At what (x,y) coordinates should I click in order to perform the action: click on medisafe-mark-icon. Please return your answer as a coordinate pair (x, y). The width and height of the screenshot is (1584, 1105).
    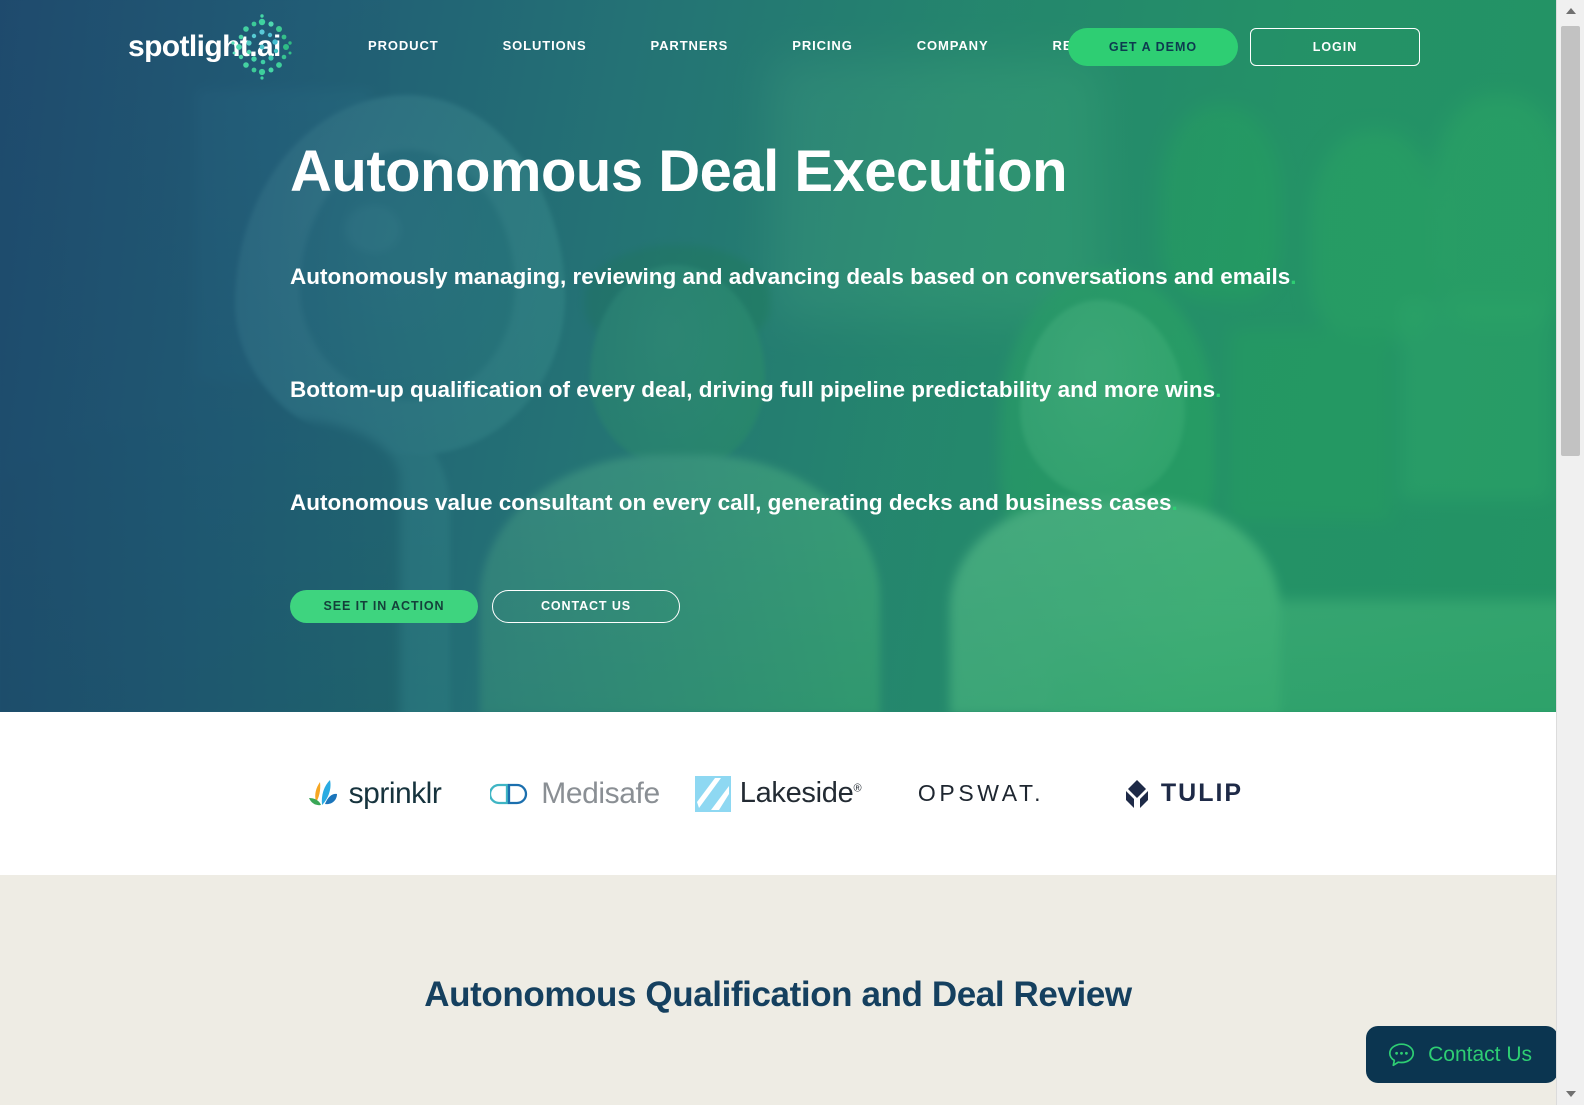
    Looking at the image, I should click on (509, 793).